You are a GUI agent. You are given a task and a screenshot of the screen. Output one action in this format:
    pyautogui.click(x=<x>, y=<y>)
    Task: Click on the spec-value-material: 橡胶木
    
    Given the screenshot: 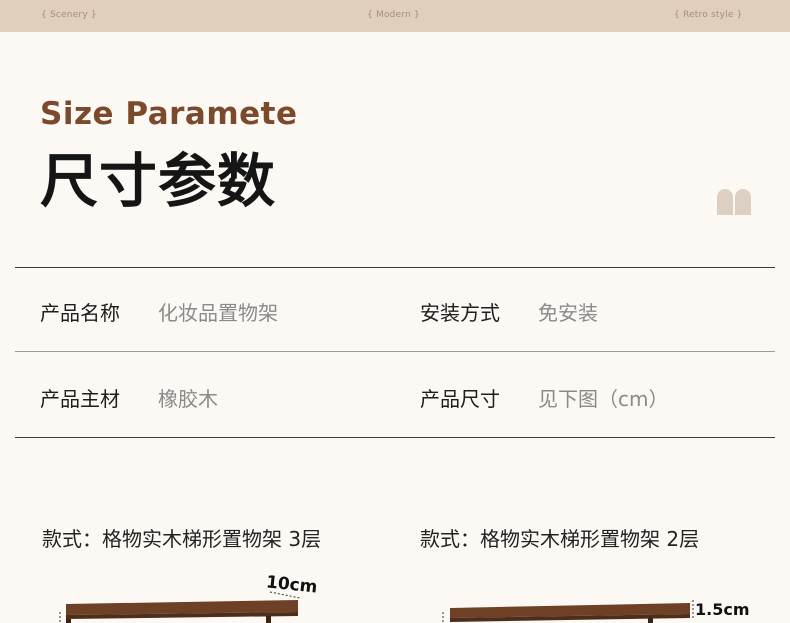 What is the action you would take?
    pyautogui.click(x=188, y=399)
    